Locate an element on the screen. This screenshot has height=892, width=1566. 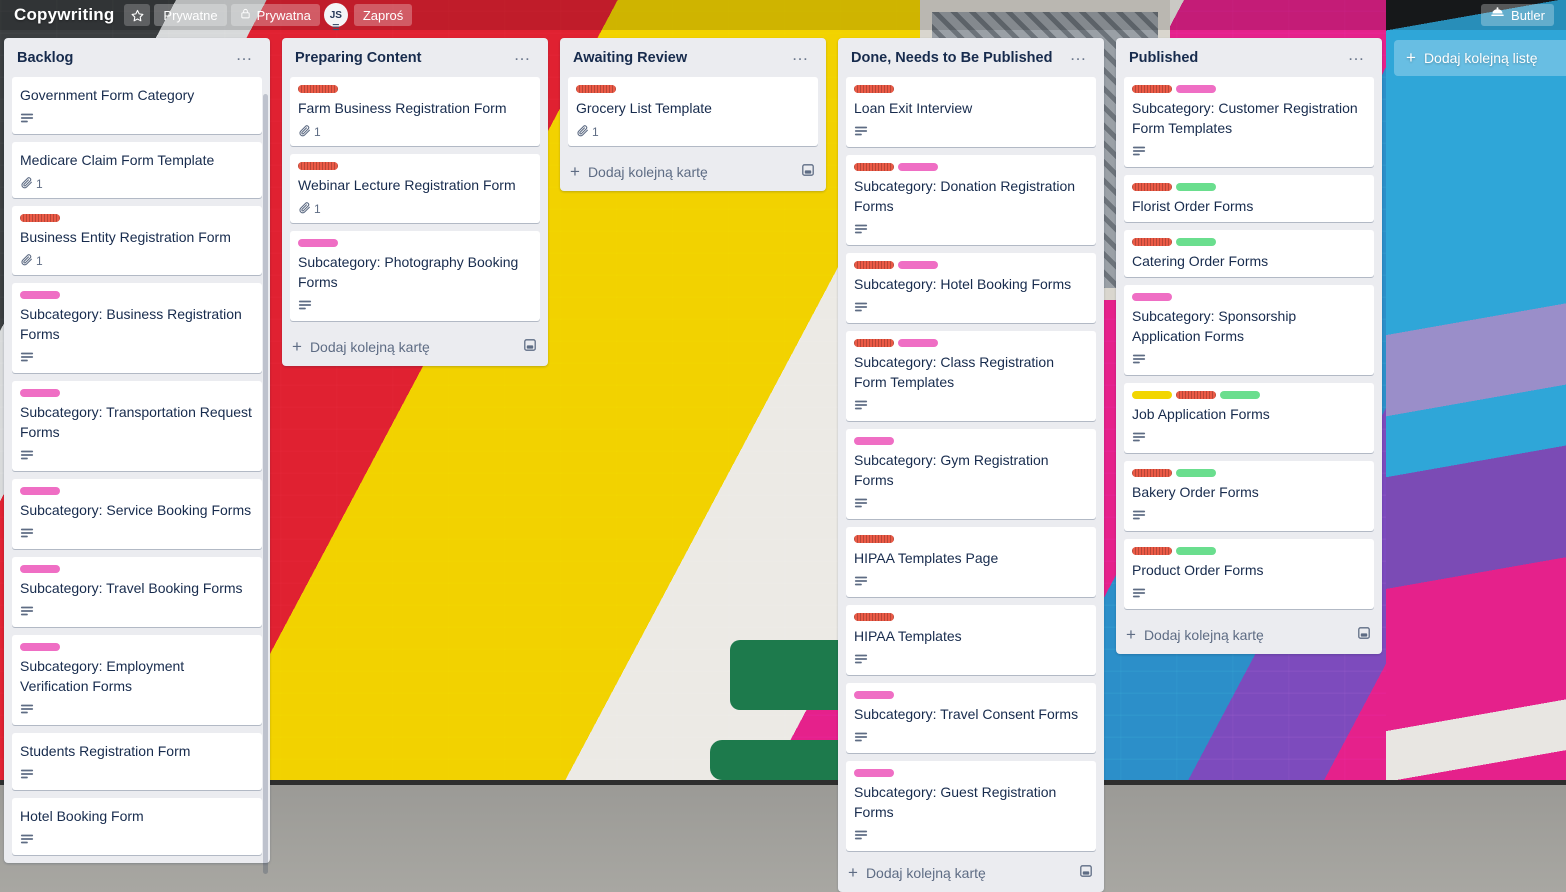
avatar: JS ☰ is located at coordinates (335, 17).